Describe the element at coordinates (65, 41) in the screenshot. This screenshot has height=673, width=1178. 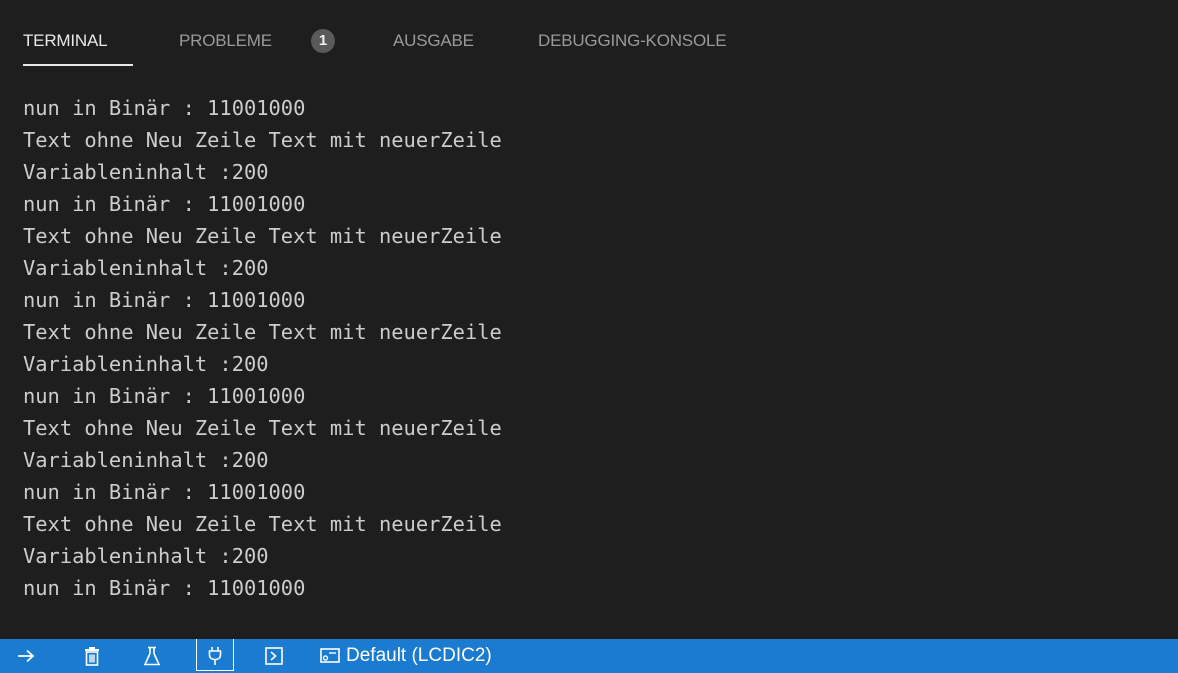
I see `tab-terminal: TERMINAL` at that location.